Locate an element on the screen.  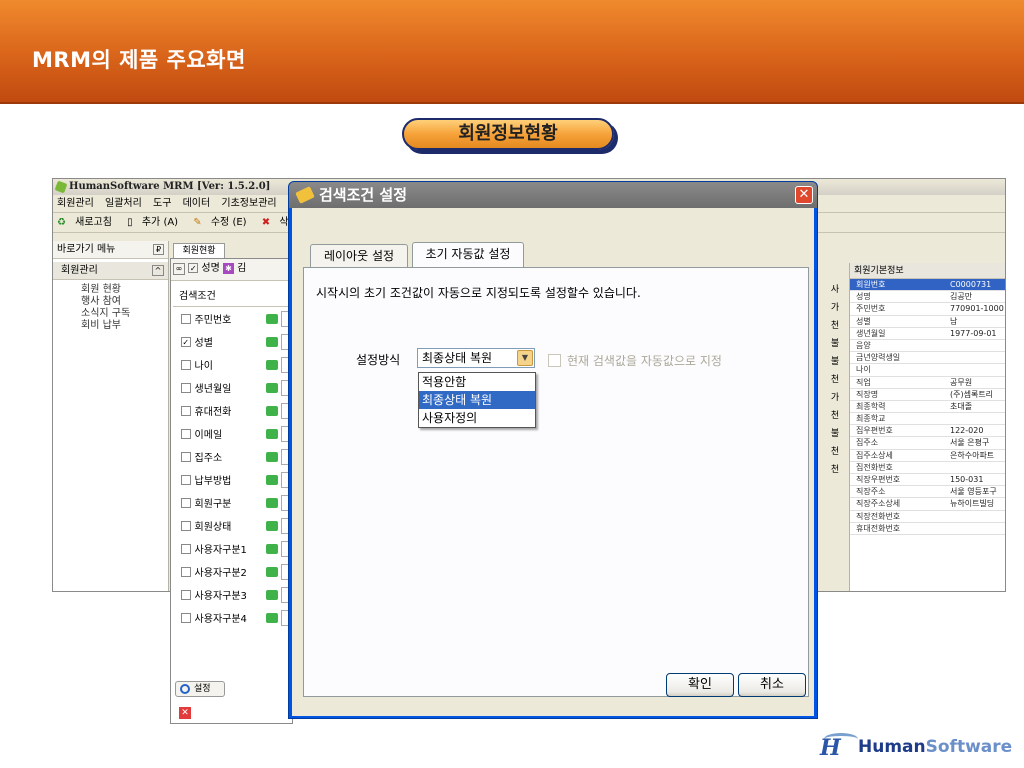
dialog-close-button: ✕ is located at coordinates (804, 195).